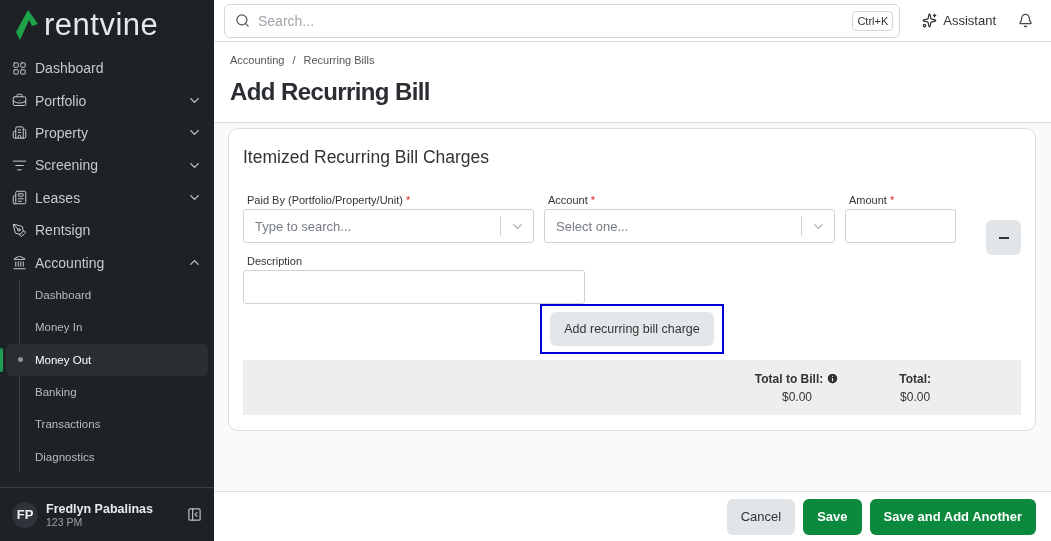 Image resolution: width=1051 pixels, height=541 pixels. Describe the element at coordinates (194, 514) in the screenshot. I see `collapse-sidebar-icon` at that location.